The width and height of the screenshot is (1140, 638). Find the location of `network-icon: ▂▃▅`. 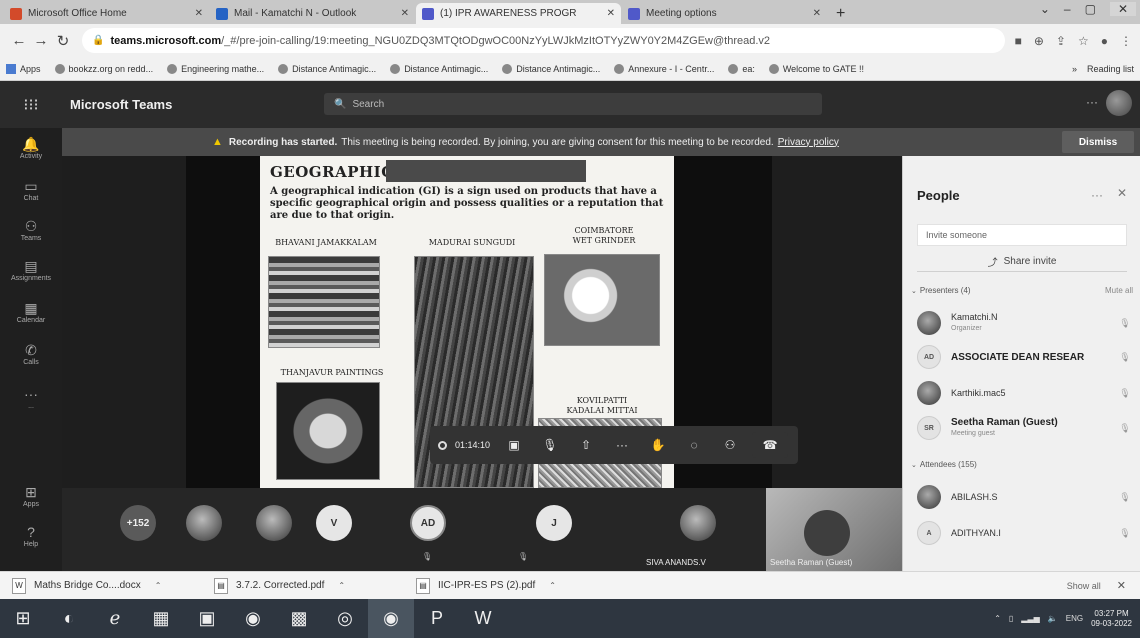

network-icon: ▂▃▅ is located at coordinates (1030, 618).